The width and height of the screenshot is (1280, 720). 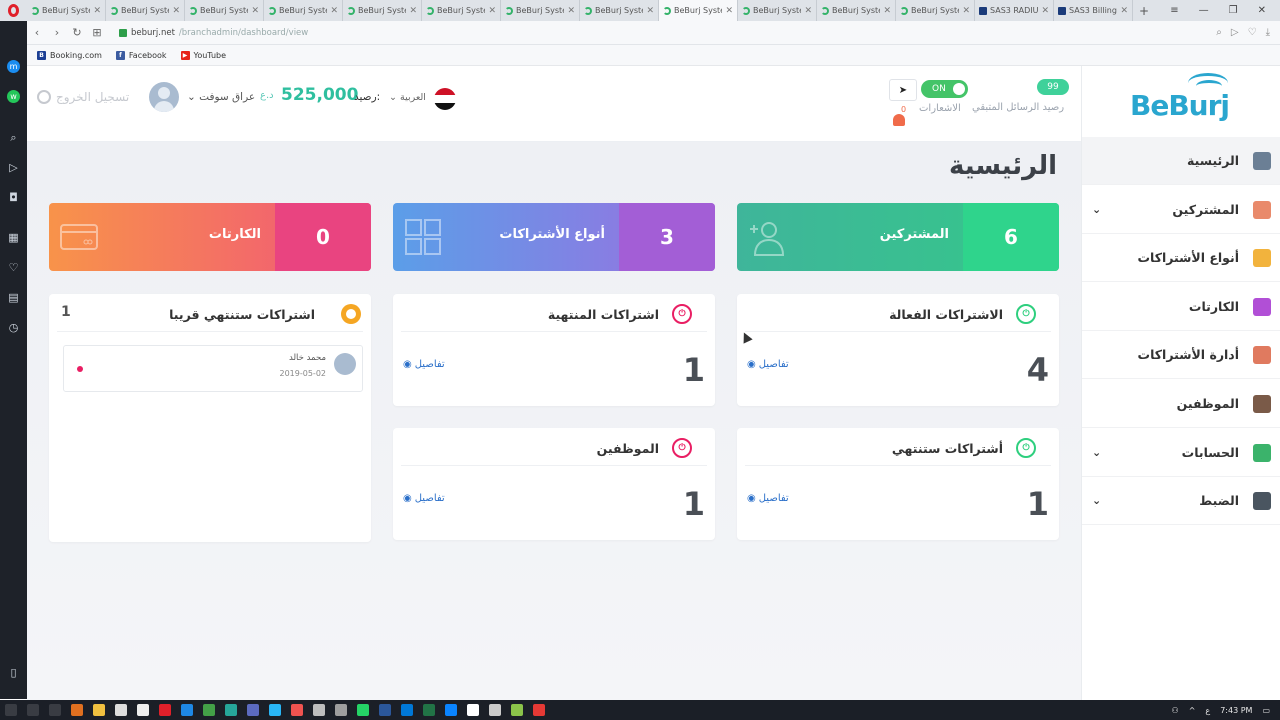 What do you see at coordinates (13, 297) in the screenshot?
I see `news-icon: ▤` at bounding box center [13, 297].